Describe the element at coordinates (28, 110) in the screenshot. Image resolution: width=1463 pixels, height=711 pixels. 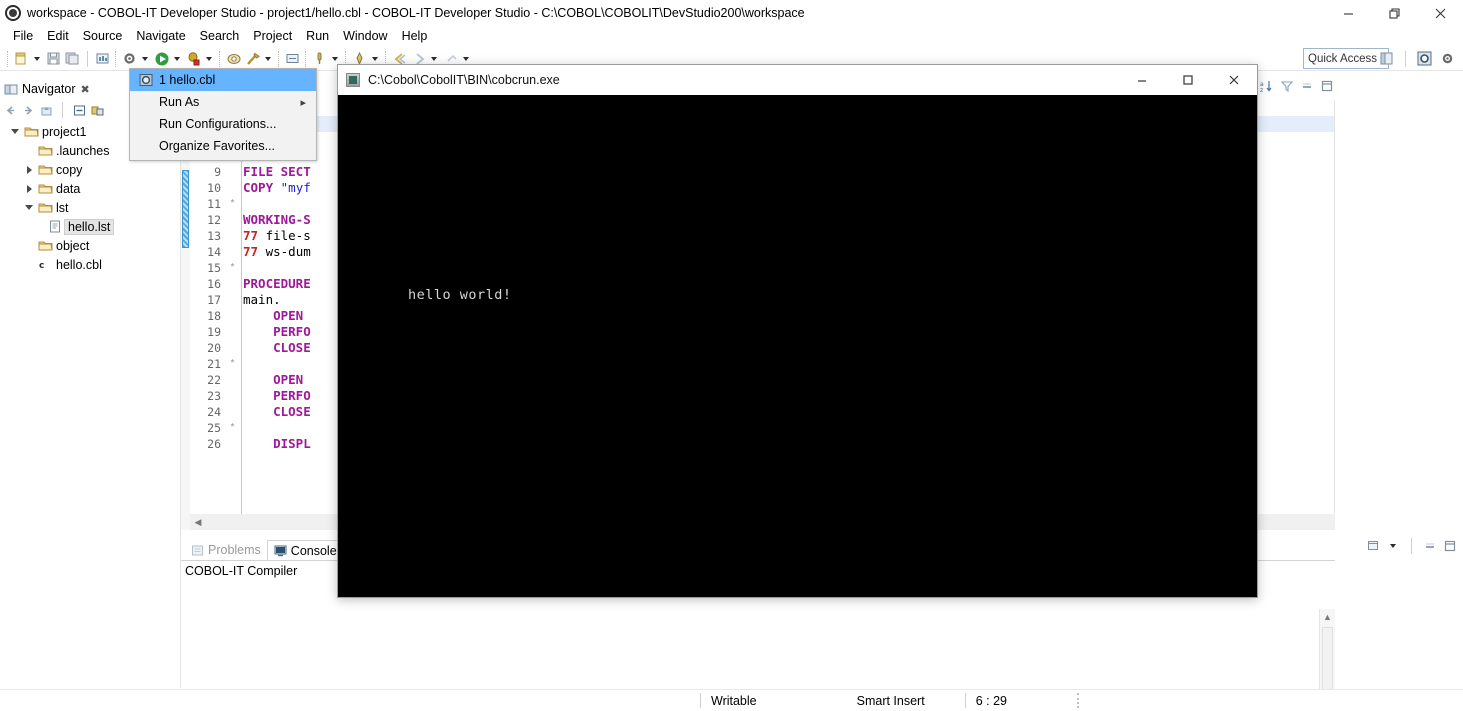
I see `forward-icon` at that location.